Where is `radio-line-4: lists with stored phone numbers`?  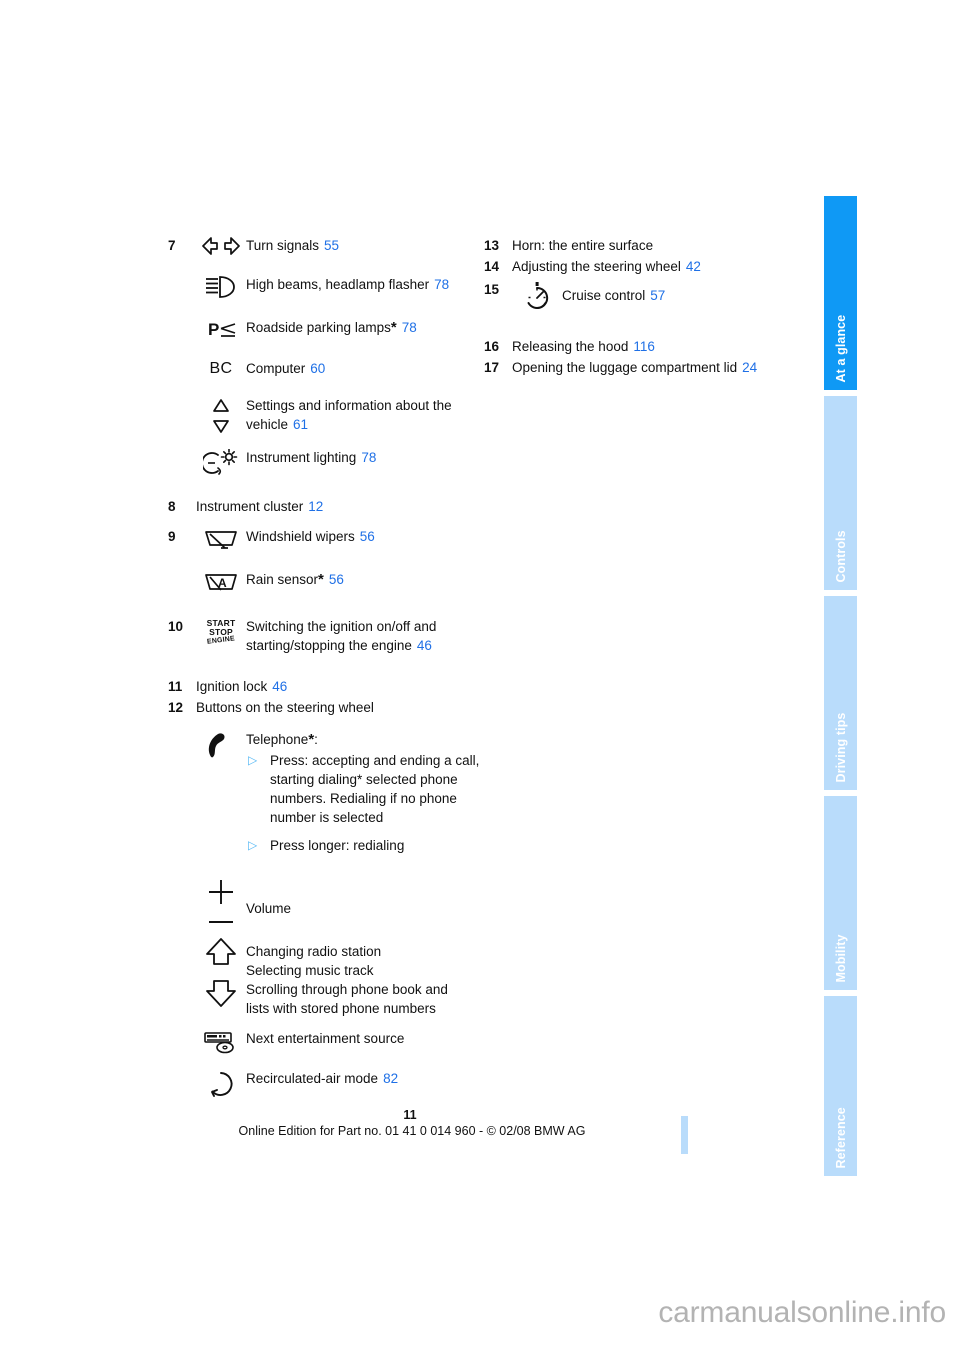 radio-line-4: lists with stored phone numbers is located at coordinates (341, 1008).